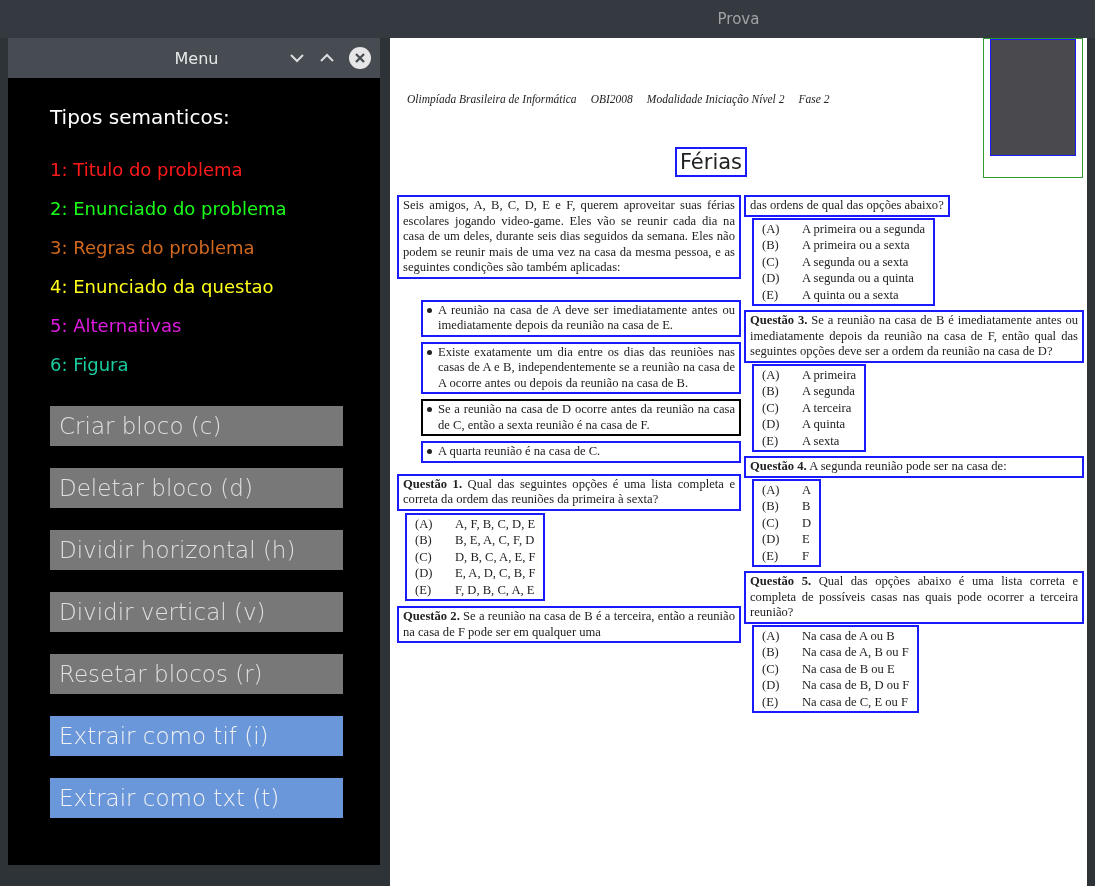  I want to click on option-text: Na casa de B, D ou F, so click(856, 685).